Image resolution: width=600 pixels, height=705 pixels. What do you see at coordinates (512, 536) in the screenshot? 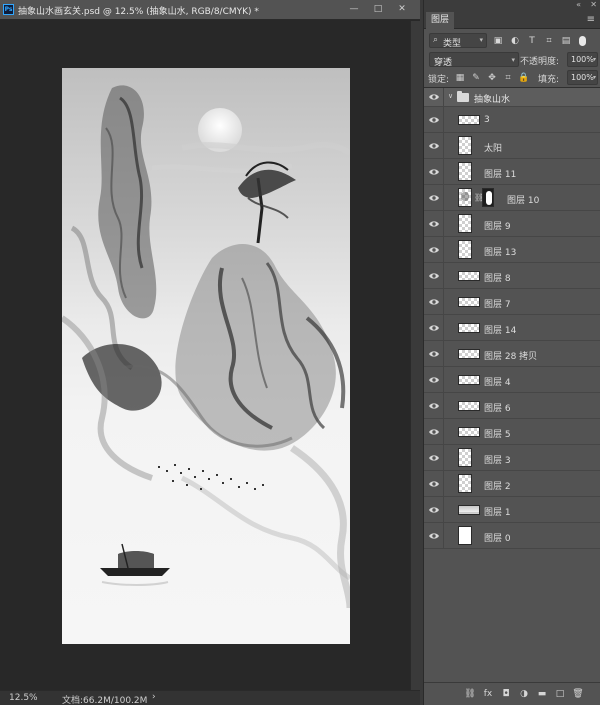
I see `layer-row: 图层 0` at bounding box center [512, 536].